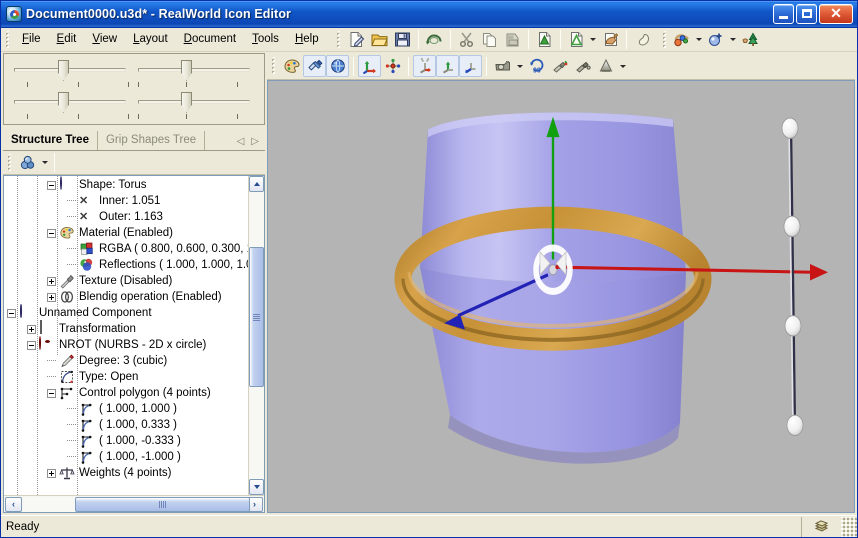  Describe the element at coordinates (699, 40) in the screenshot. I see `color-picker-dropdown` at that location.